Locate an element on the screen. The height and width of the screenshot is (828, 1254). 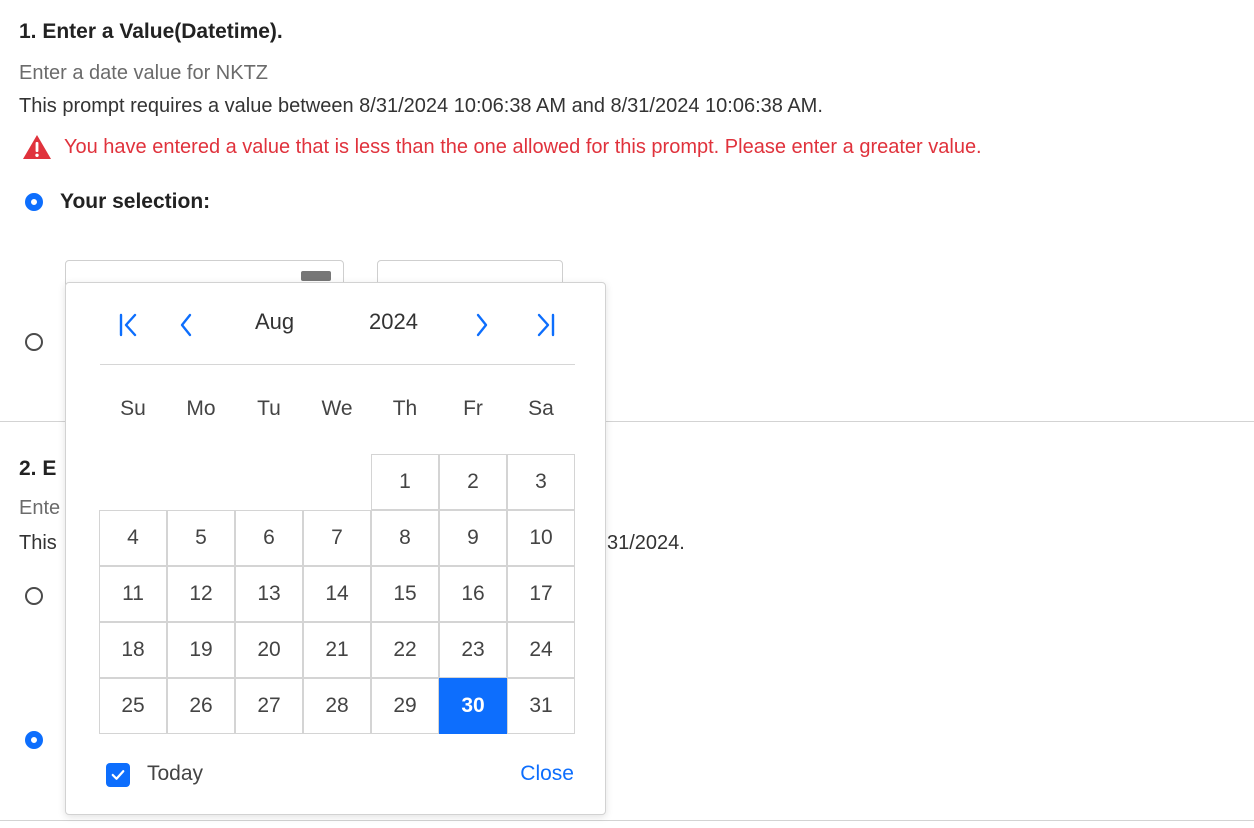
day-cell: 20 is located at coordinates (269, 650).